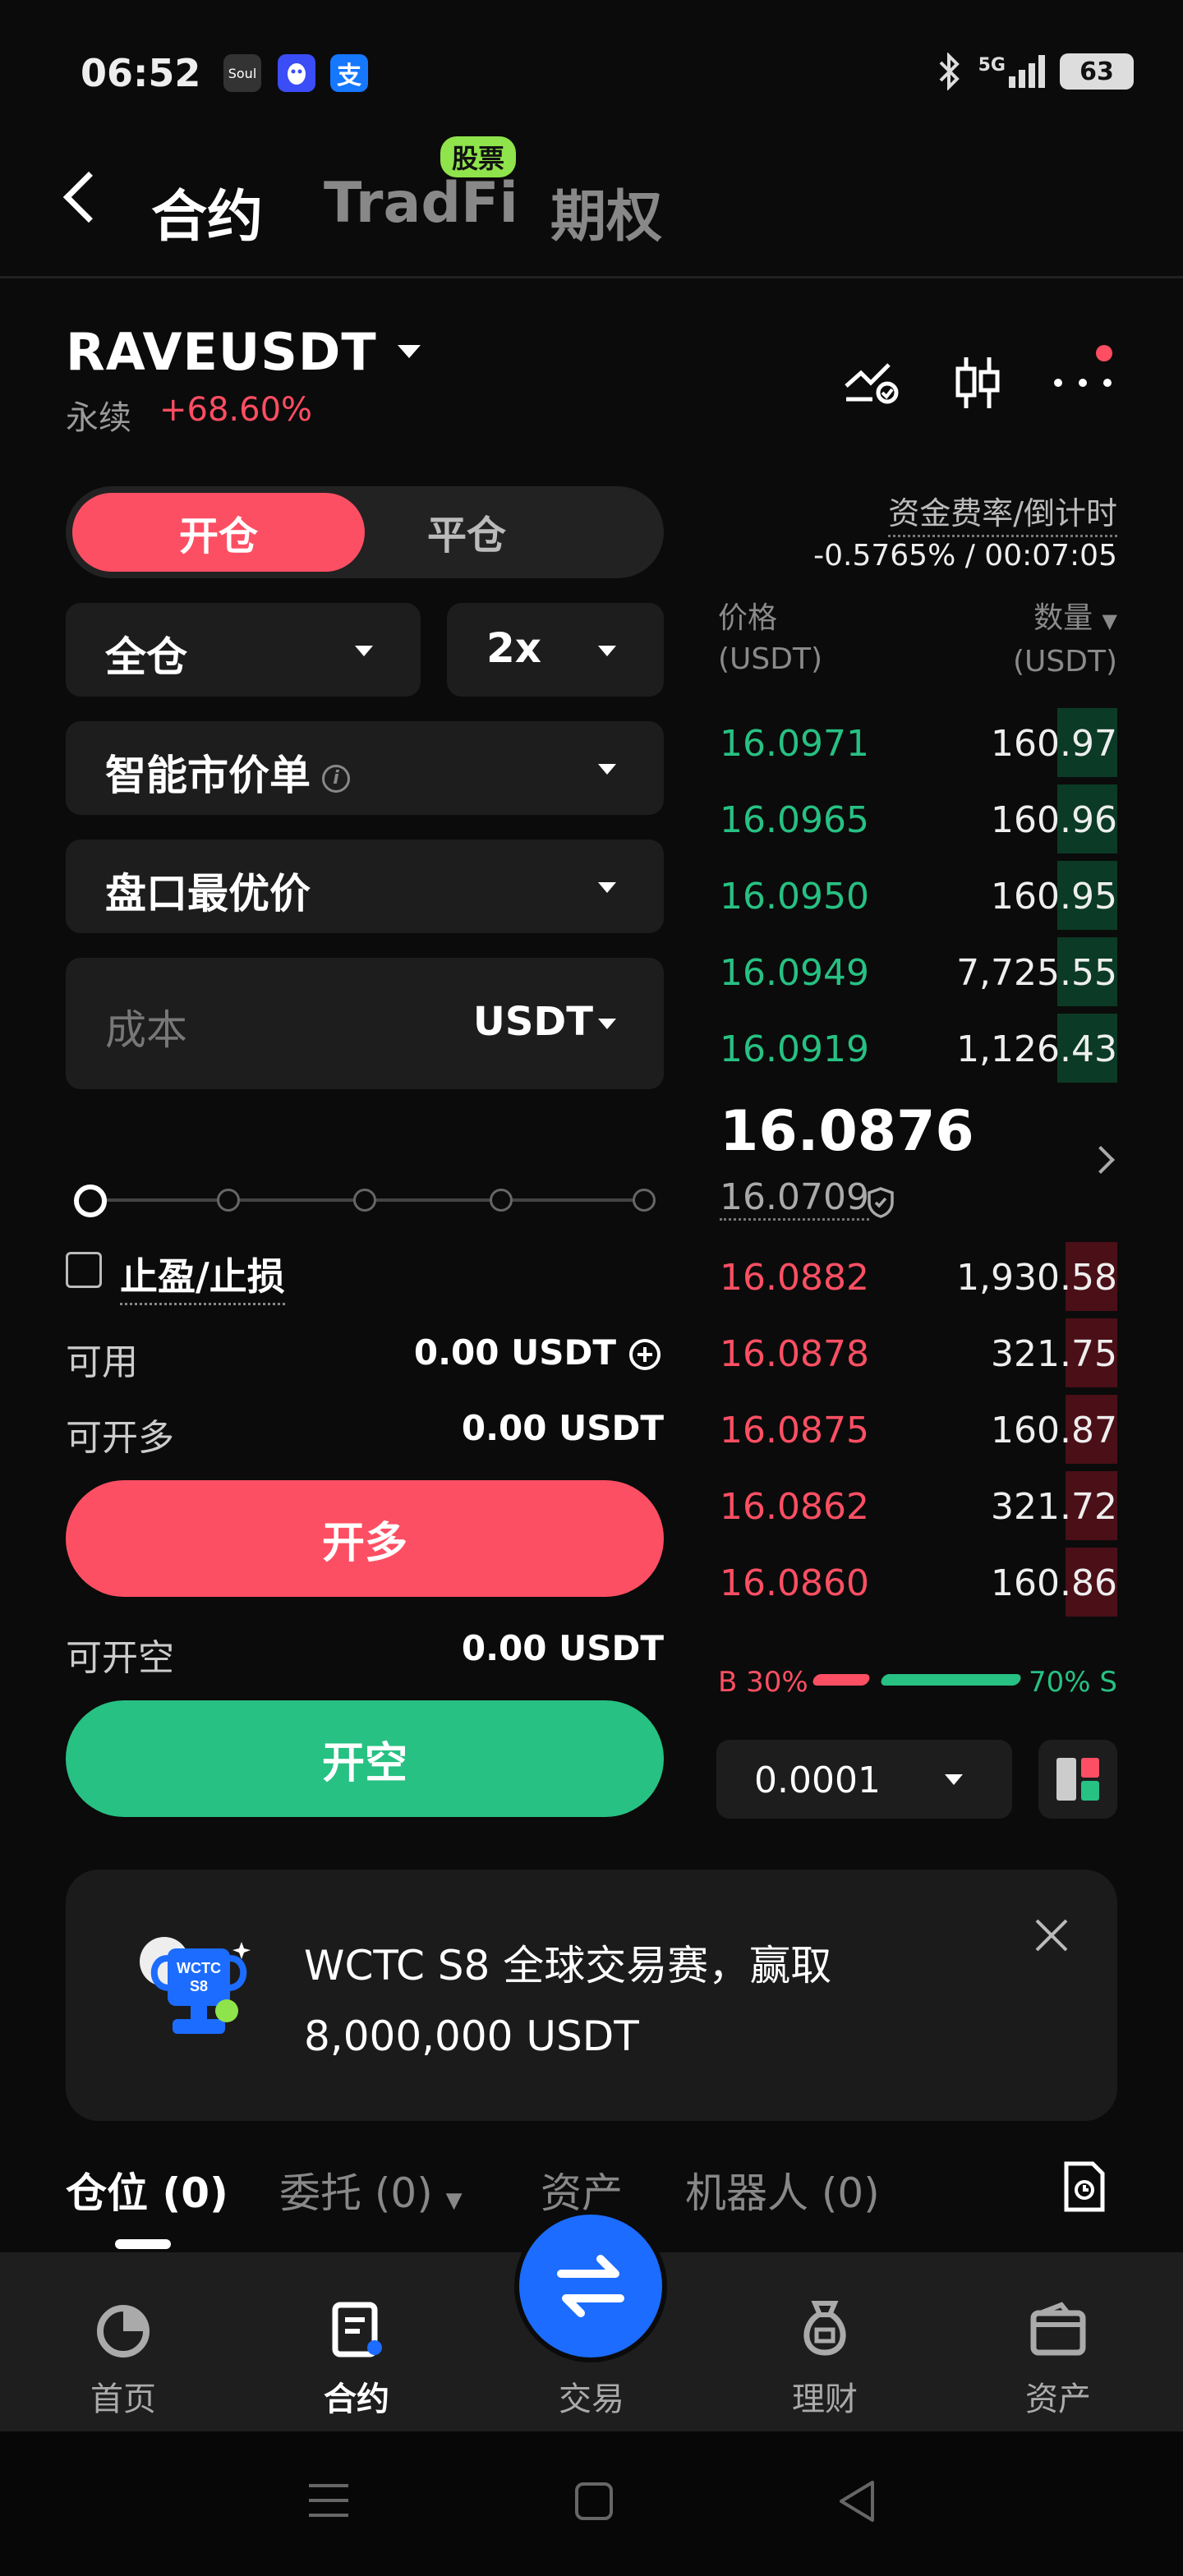 This screenshot has height=2576, width=1183. I want to click on promo-banner: WCTC S8 WCTC S8 全球交易赛，赢取 8,000,000 USDT, so click(591, 1995).